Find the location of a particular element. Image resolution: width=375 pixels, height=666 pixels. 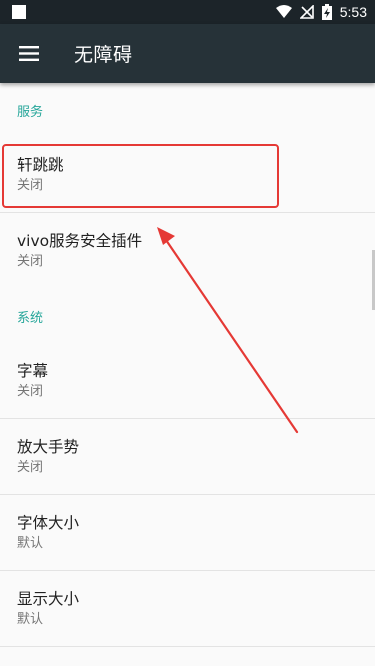

item-title: 显示大小 is located at coordinates (48, 598).